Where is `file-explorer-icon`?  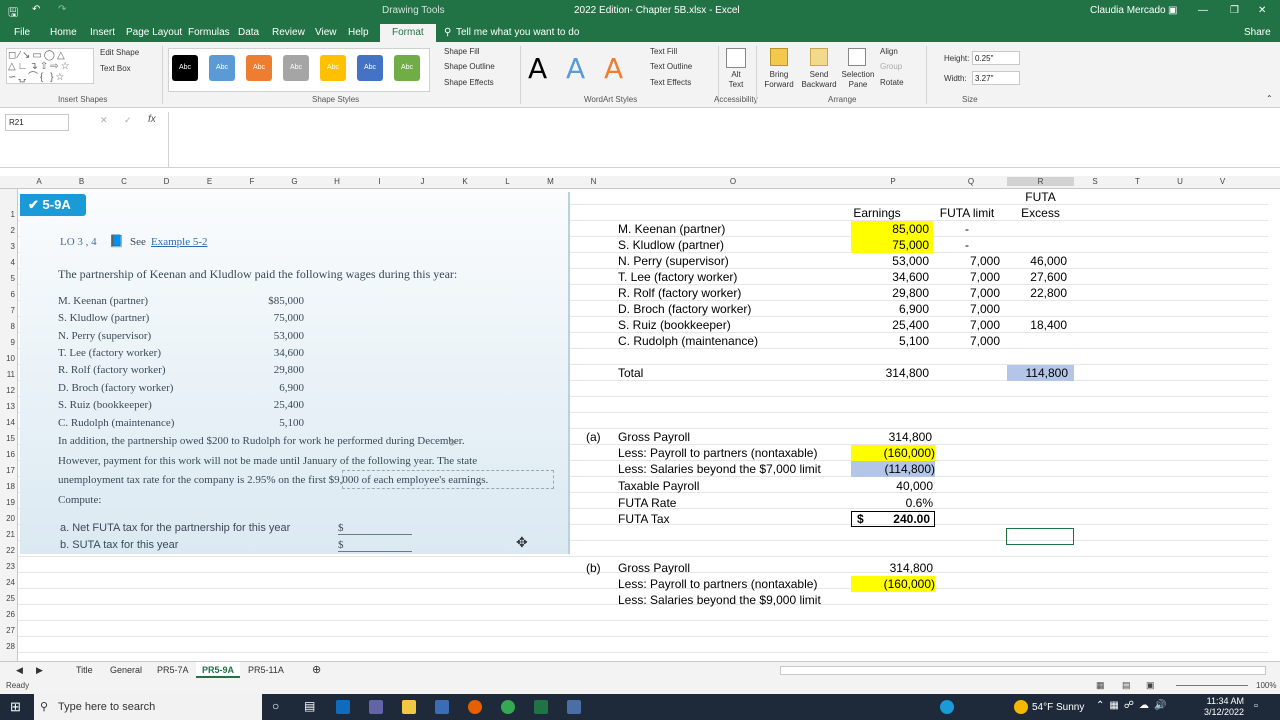
file-explorer-icon is located at coordinates (409, 707).